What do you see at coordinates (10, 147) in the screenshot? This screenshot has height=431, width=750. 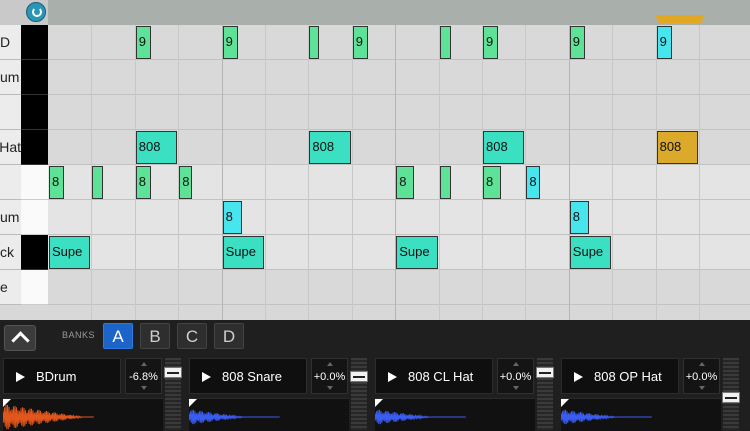 I see `row-label: Hat` at bounding box center [10, 147].